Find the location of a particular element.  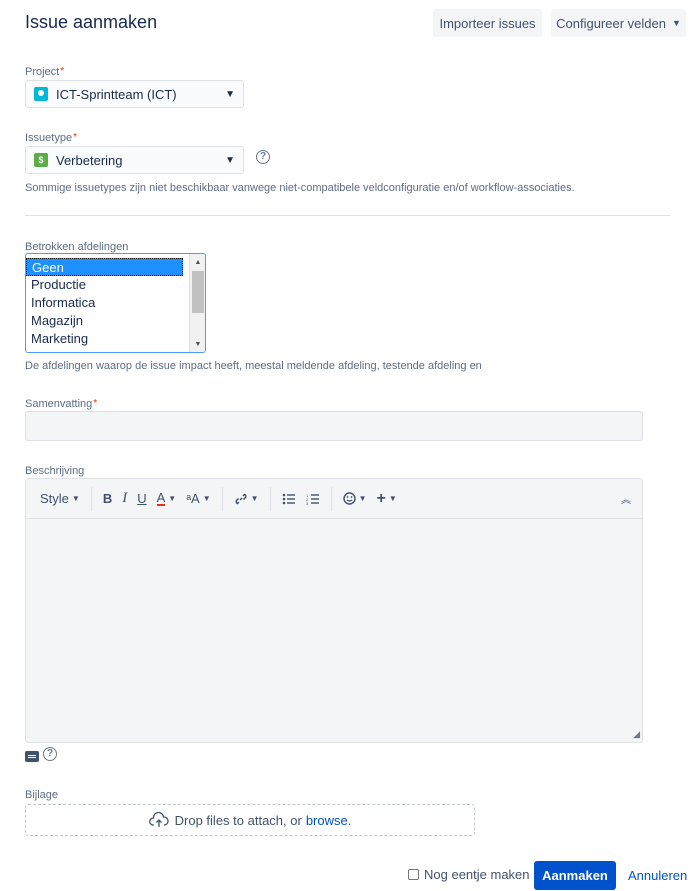

upload-cloud-icon is located at coordinates (158, 819).